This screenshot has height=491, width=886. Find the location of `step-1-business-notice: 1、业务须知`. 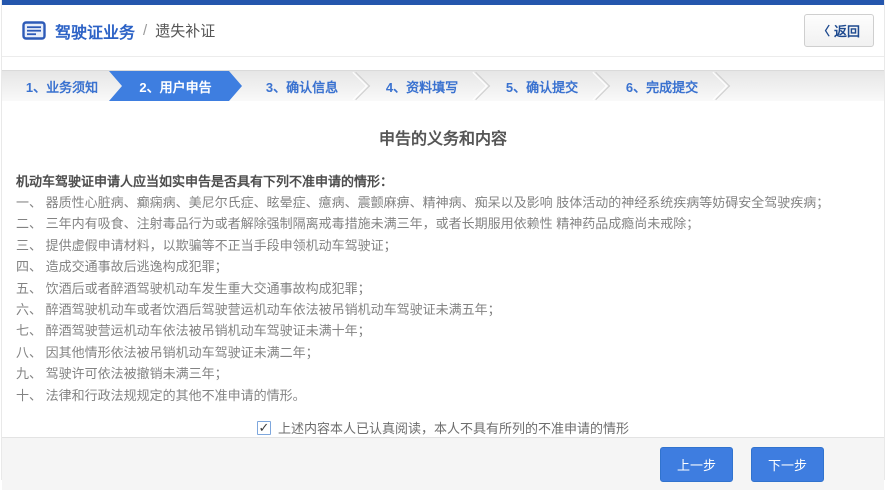

step-1-business-notice: 1、业务须知 is located at coordinates (66, 86).